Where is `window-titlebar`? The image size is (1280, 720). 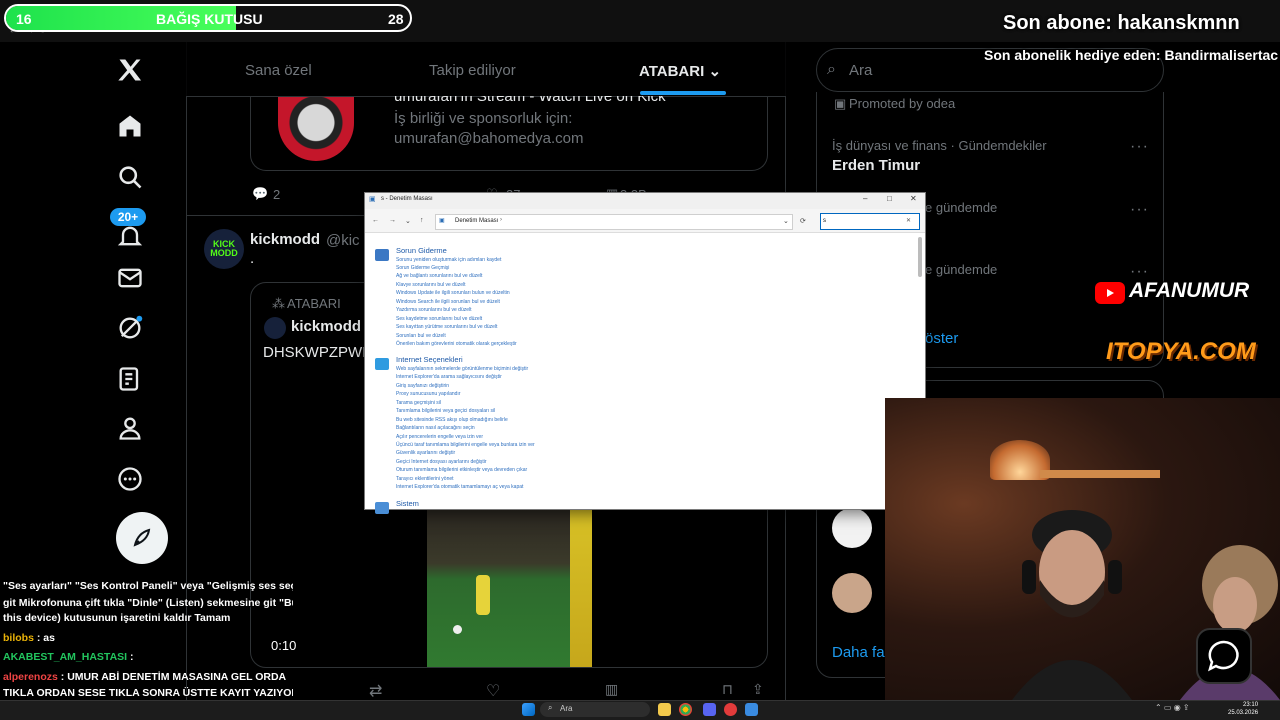
window-titlebar is located at coordinates (645, 201).